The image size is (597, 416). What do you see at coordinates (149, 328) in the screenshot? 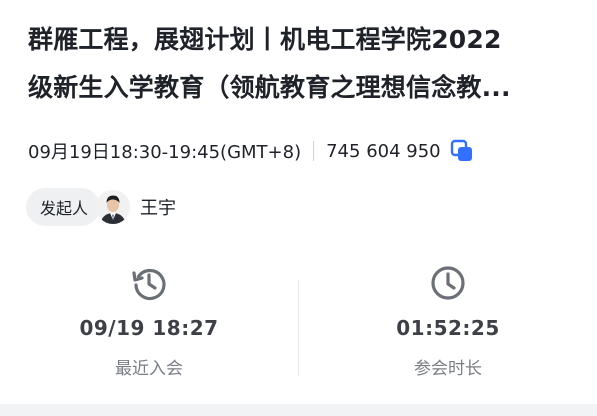
I see `recent-join-value: 09/19 18:27` at bounding box center [149, 328].